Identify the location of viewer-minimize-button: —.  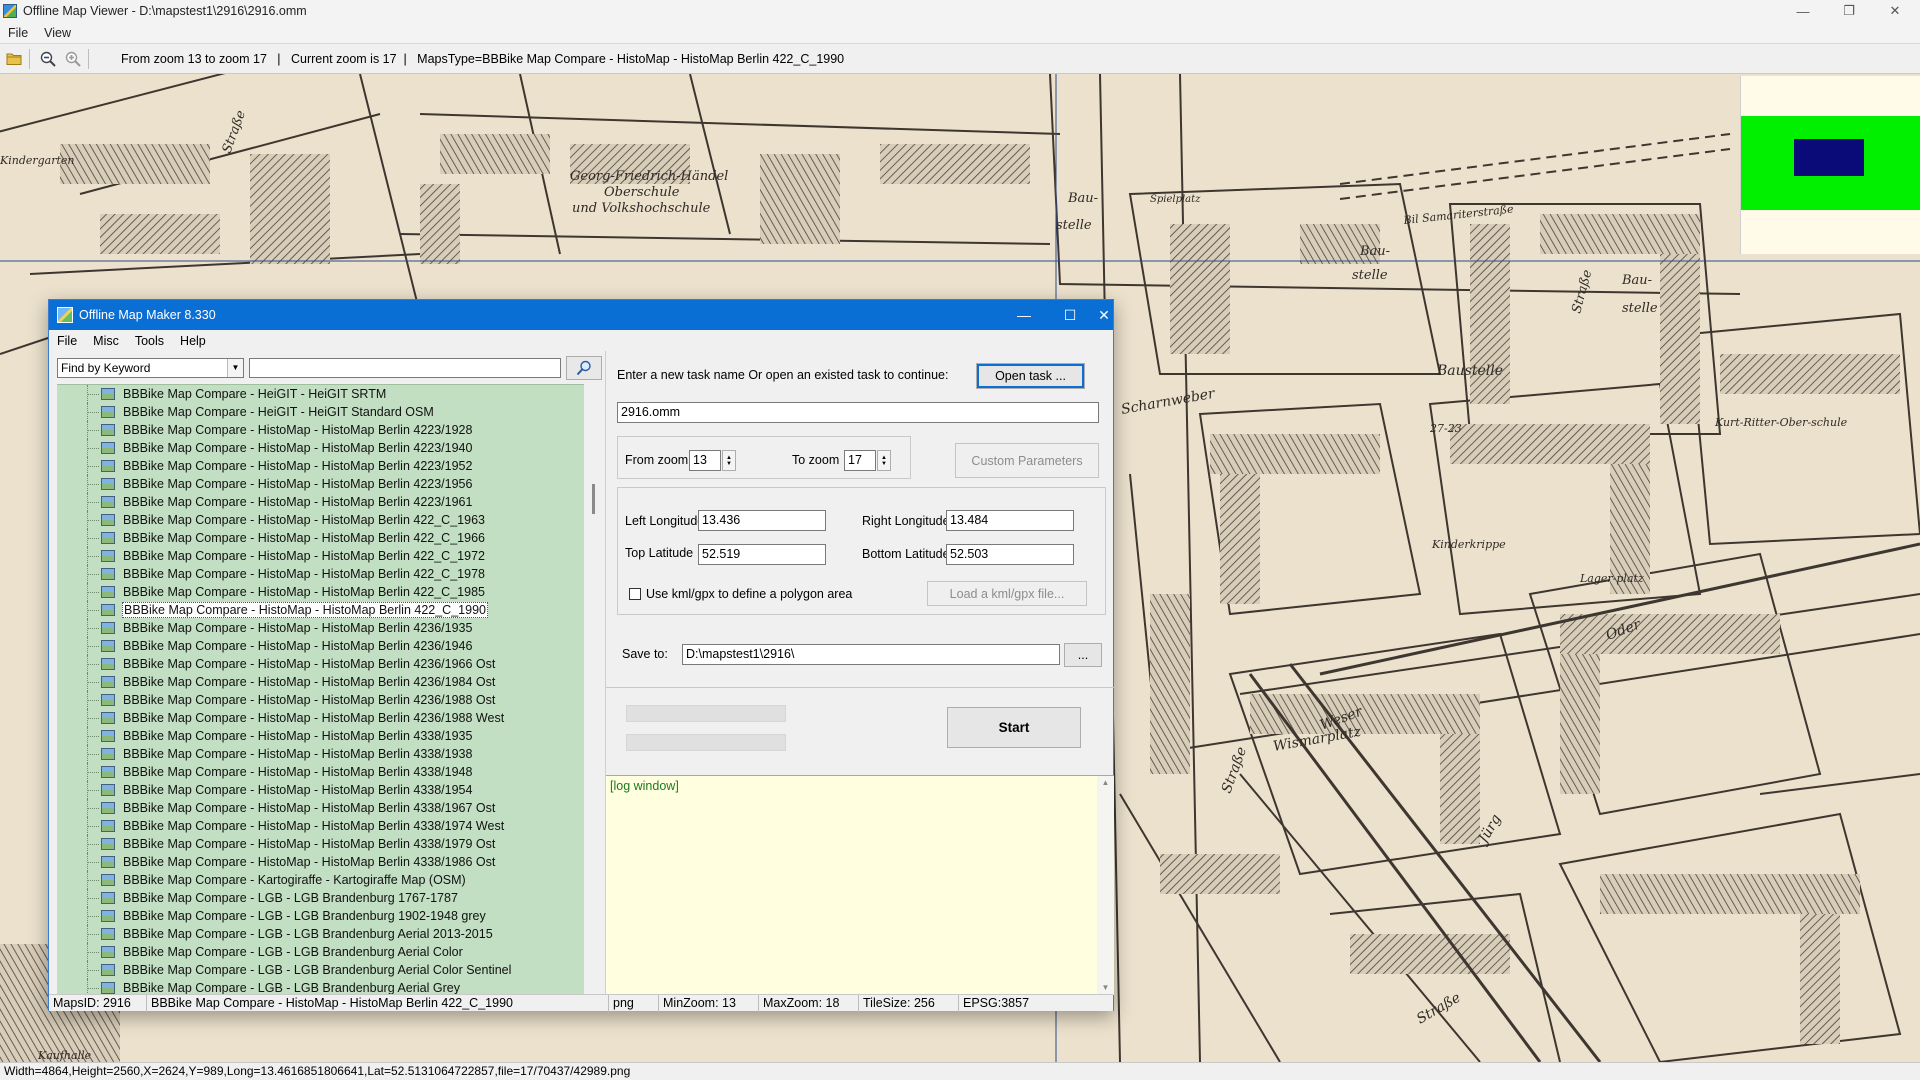
(1803, 11).